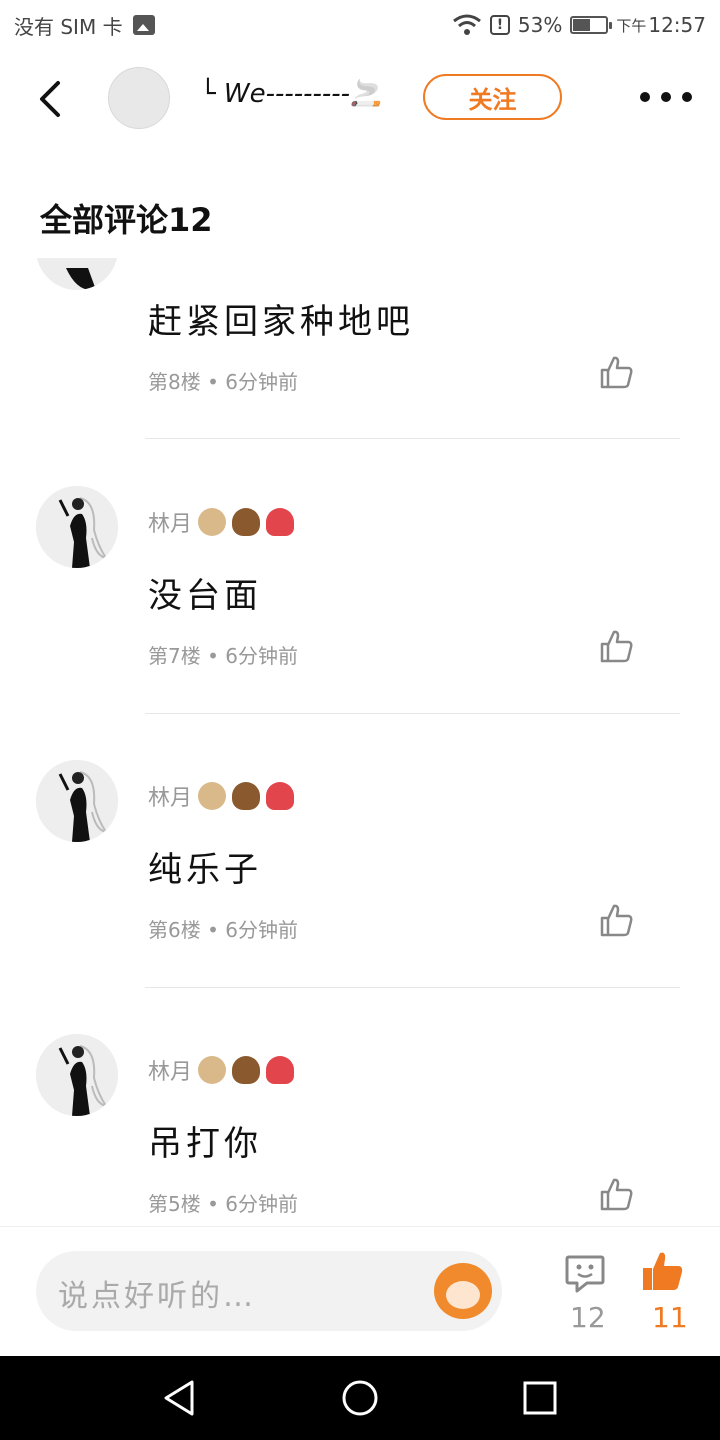 The width and height of the screenshot is (720, 1440). I want to click on all-comments-title: 全部评论12, so click(126, 220).